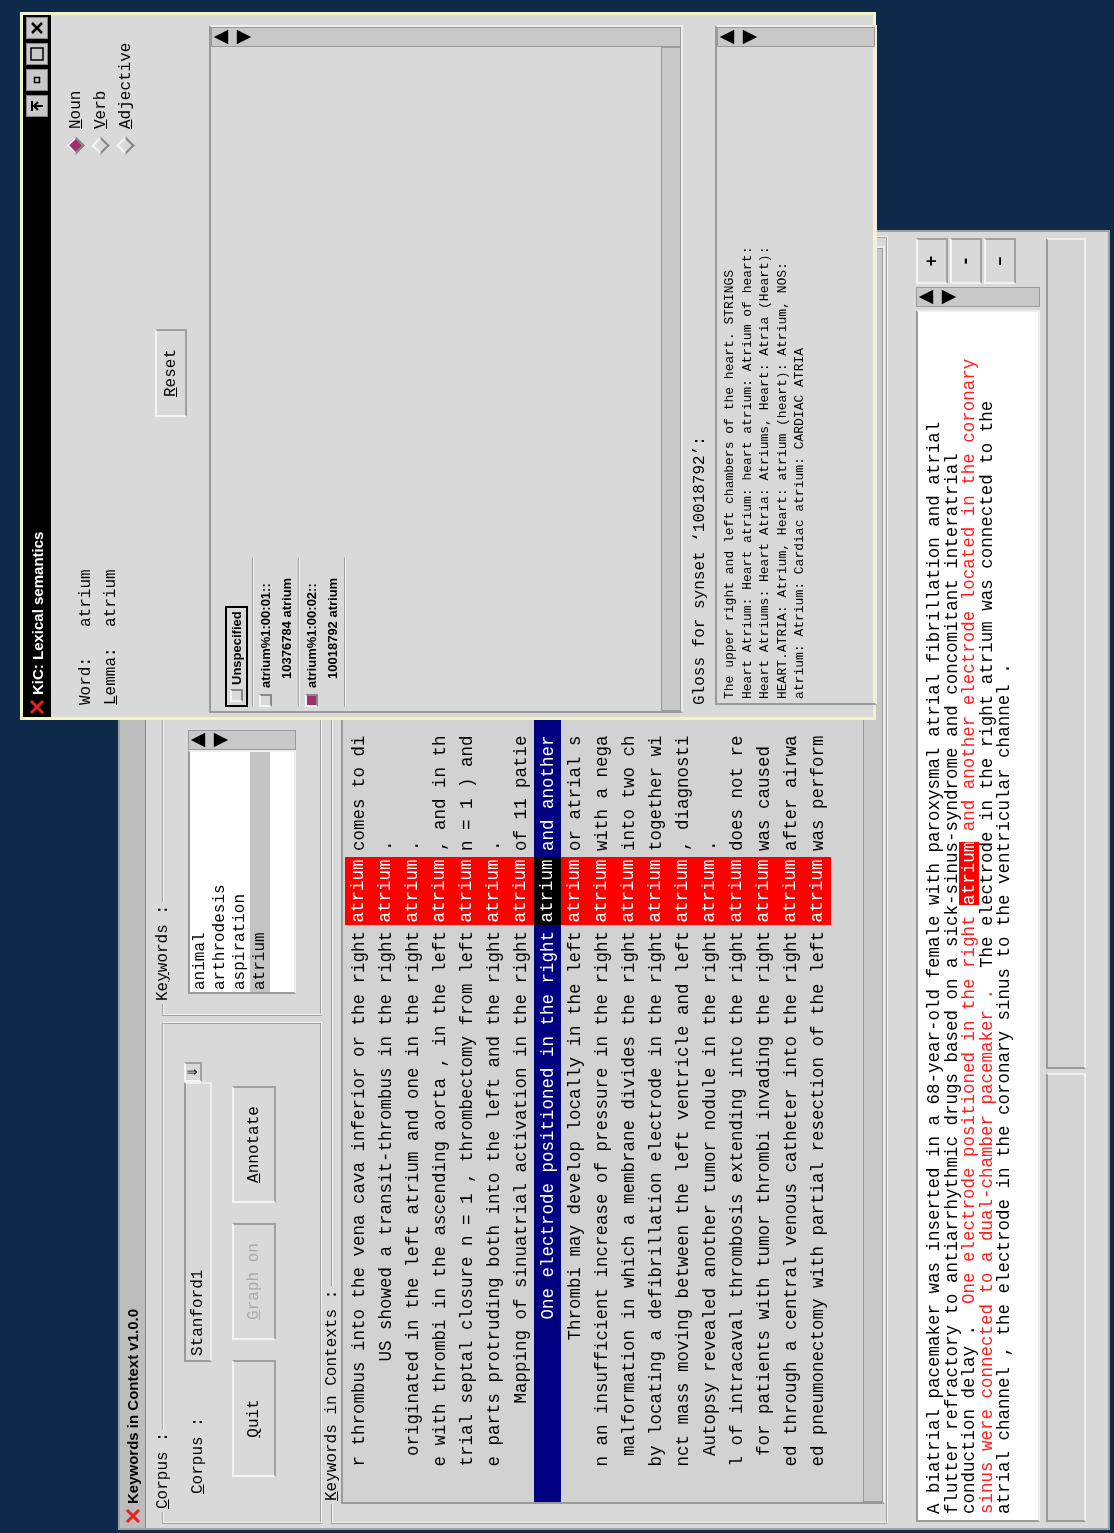  What do you see at coordinates (628, 794) in the screenshot?
I see `context-text: into two ch` at bounding box center [628, 794].